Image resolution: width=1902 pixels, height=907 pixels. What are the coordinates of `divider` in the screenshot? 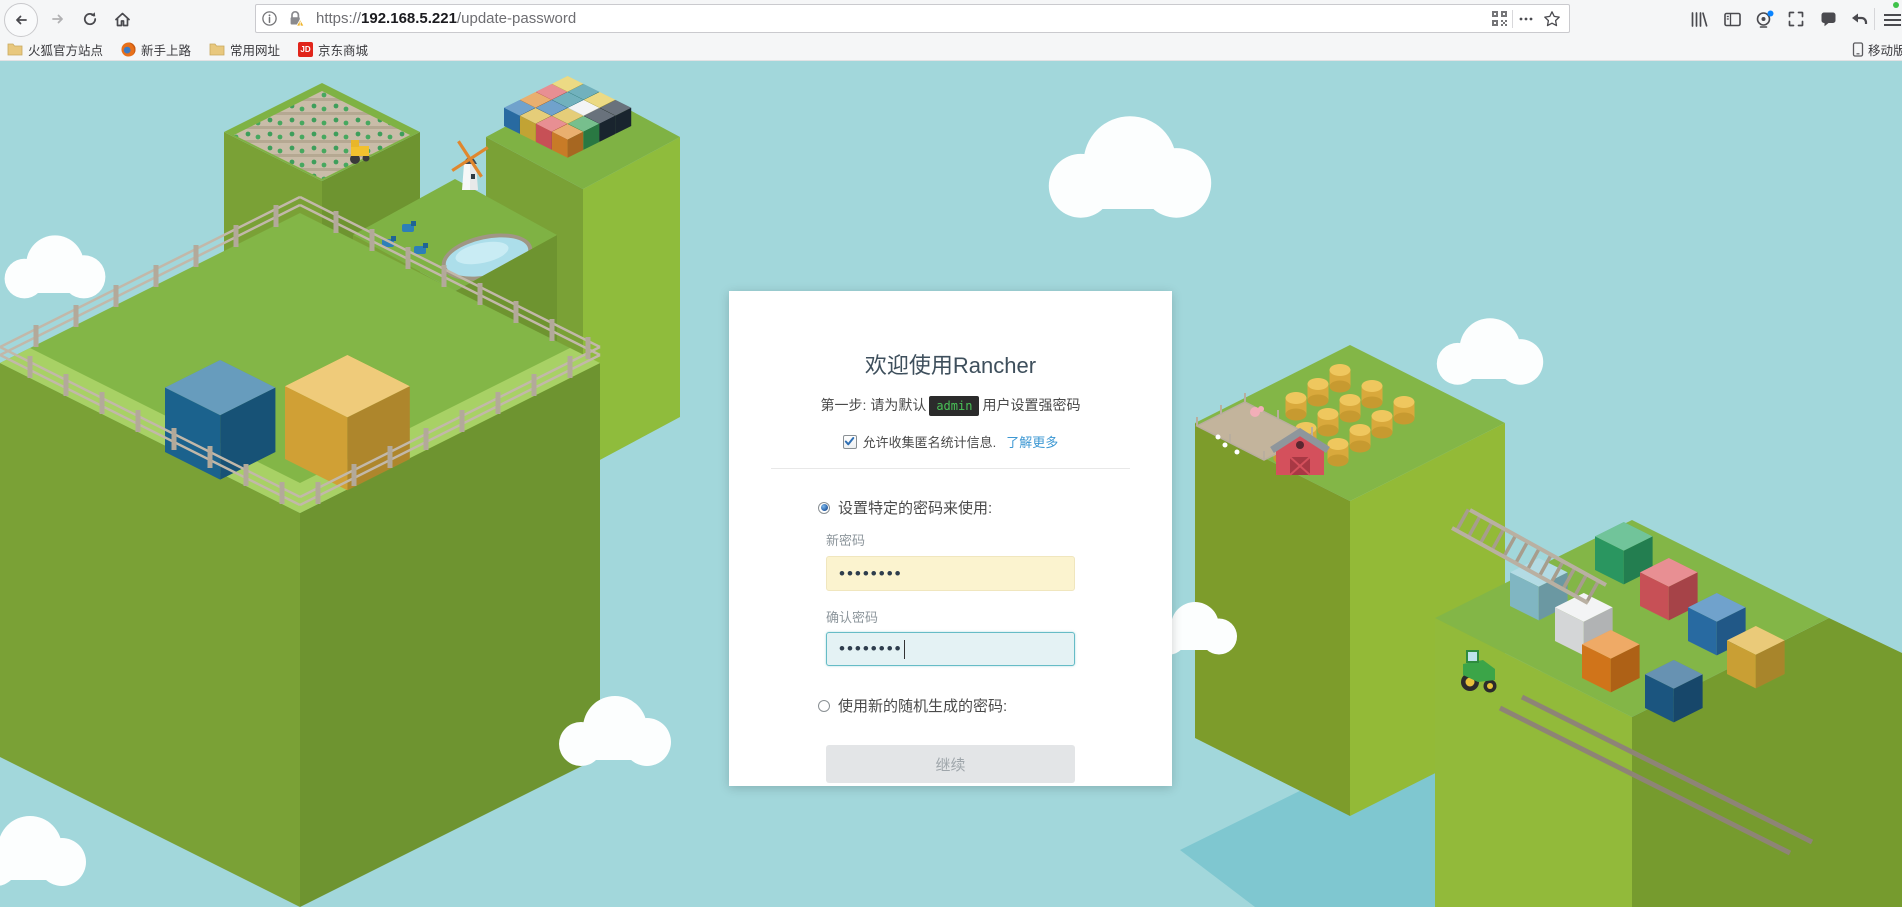 It's located at (950, 469).